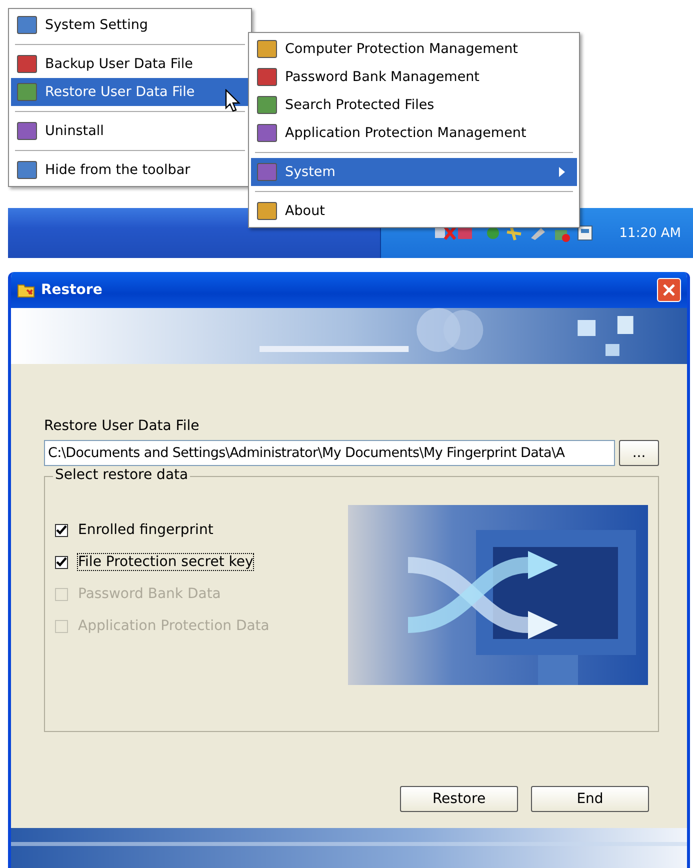 The image size is (693, 868). Describe the element at coordinates (122, 426) in the screenshot. I see `field-label: Restore User Data File` at that location.